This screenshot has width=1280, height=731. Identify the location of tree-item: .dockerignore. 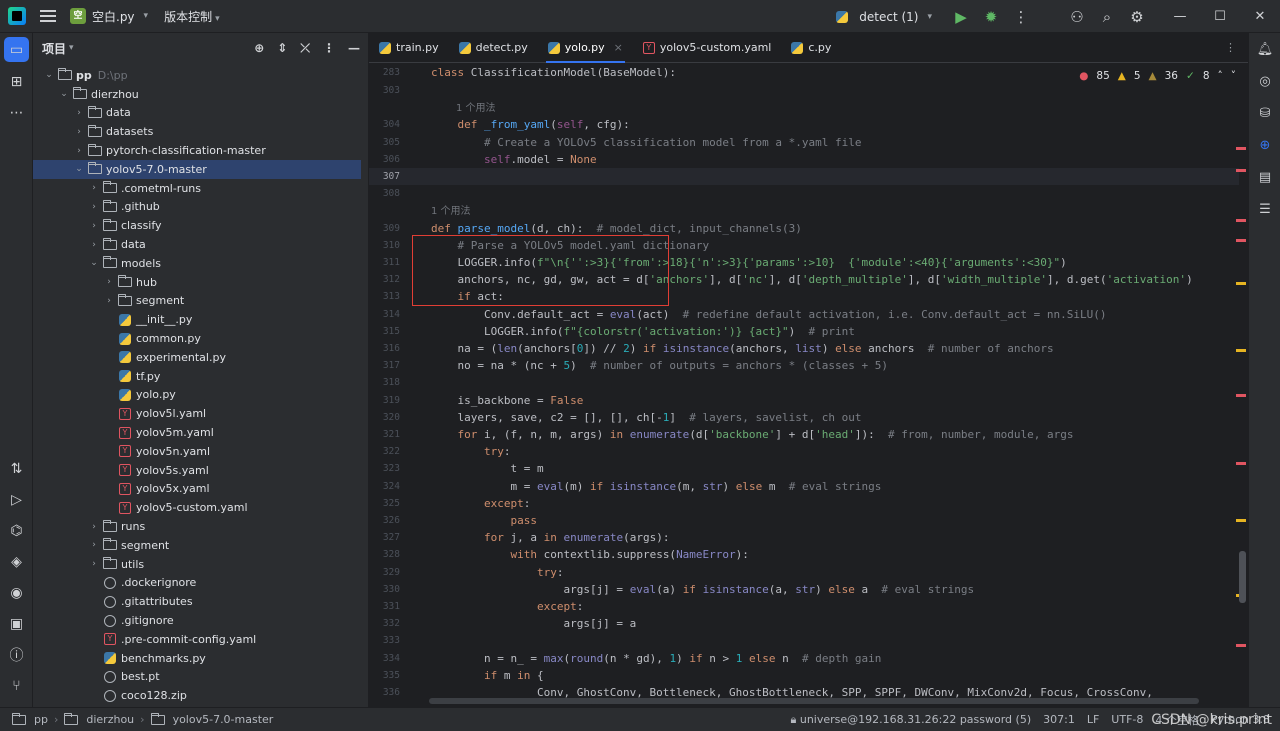
(201, 583).